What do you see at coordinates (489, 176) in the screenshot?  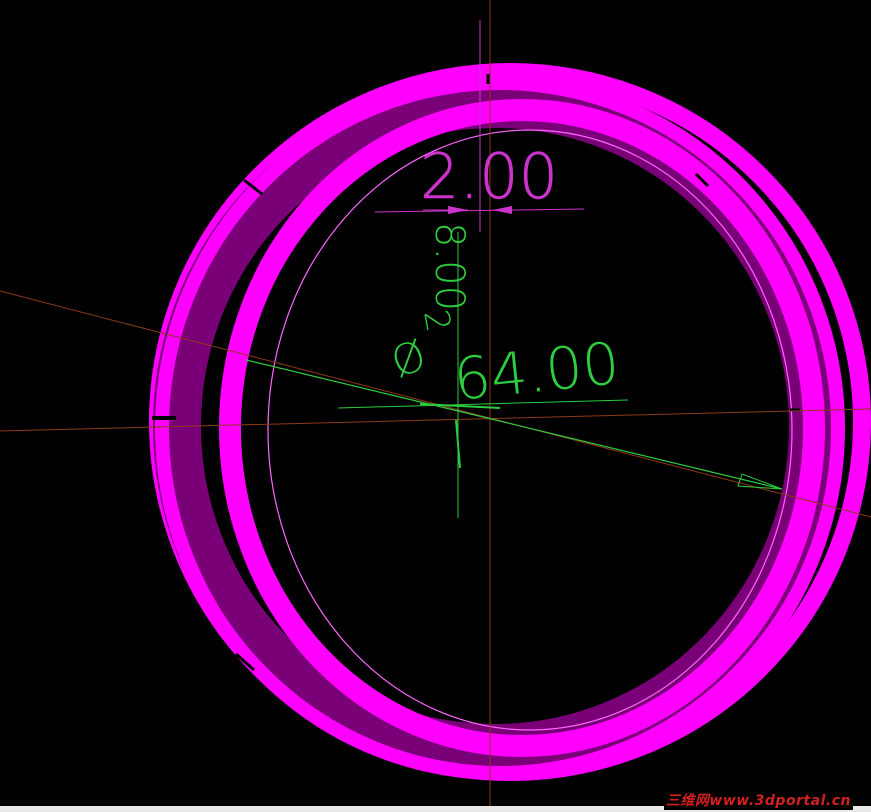 I see `width-dimension-label: 2.00` at bounding box center [489, 176].